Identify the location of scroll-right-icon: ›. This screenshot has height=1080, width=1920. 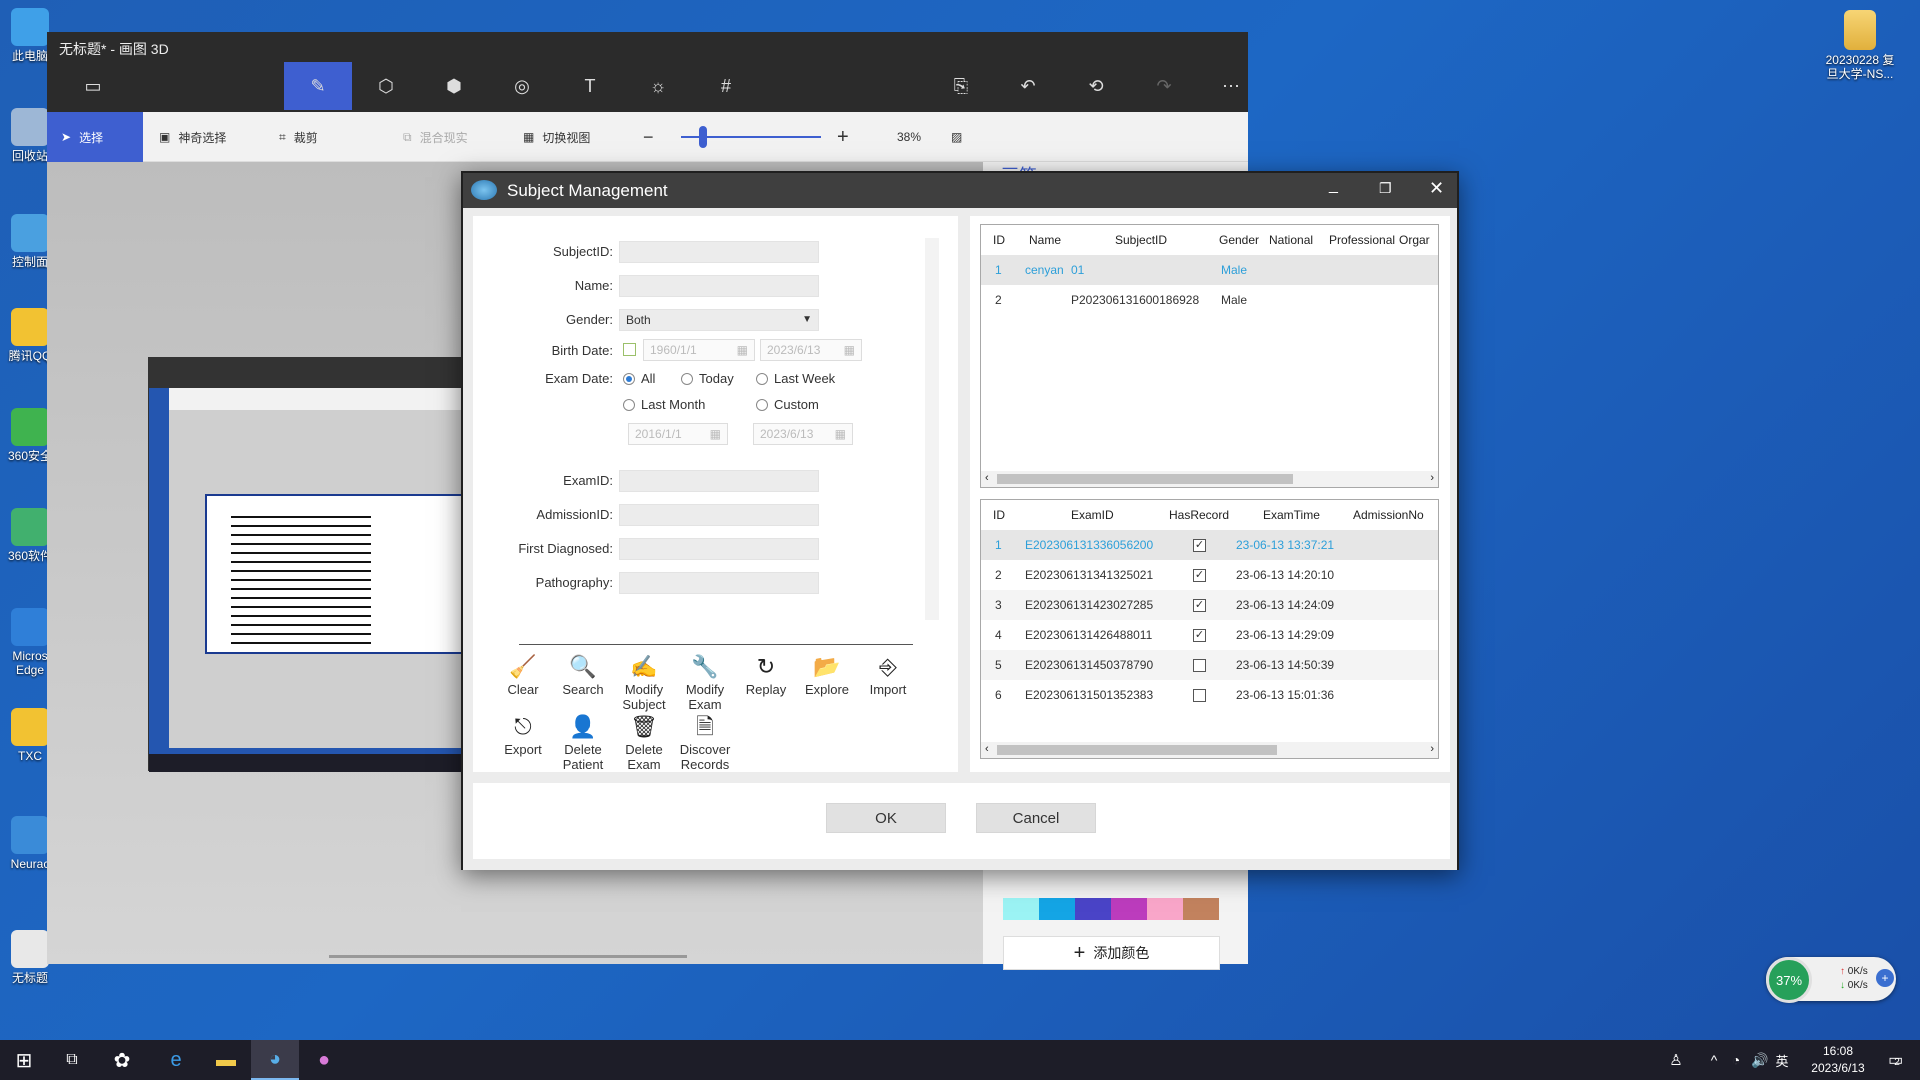
(1432, 749).